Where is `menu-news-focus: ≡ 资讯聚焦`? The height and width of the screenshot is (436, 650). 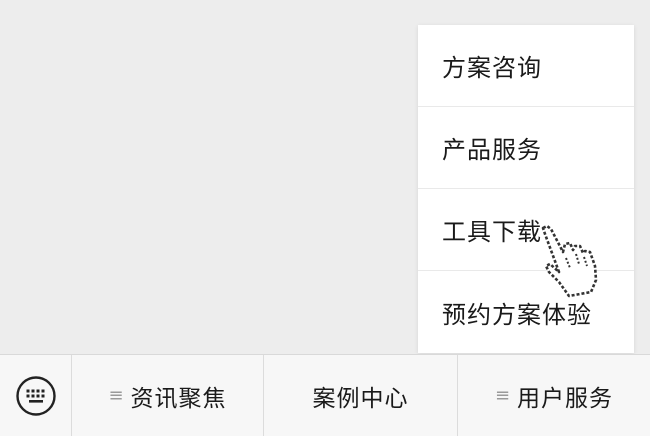 menu-news-focus: ≡ 资讯聚焦 is located at coordinates (168, 395).